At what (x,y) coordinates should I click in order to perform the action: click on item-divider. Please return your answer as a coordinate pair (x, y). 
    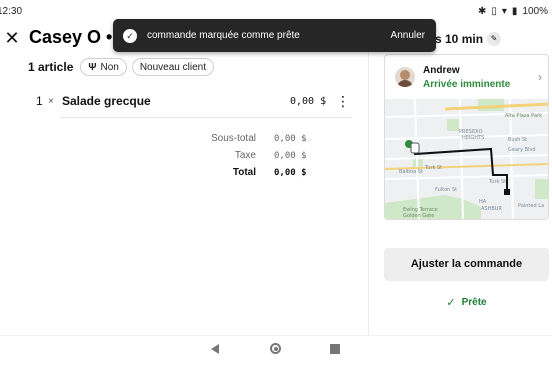
    Looking at the image, I should click on (206, 117).